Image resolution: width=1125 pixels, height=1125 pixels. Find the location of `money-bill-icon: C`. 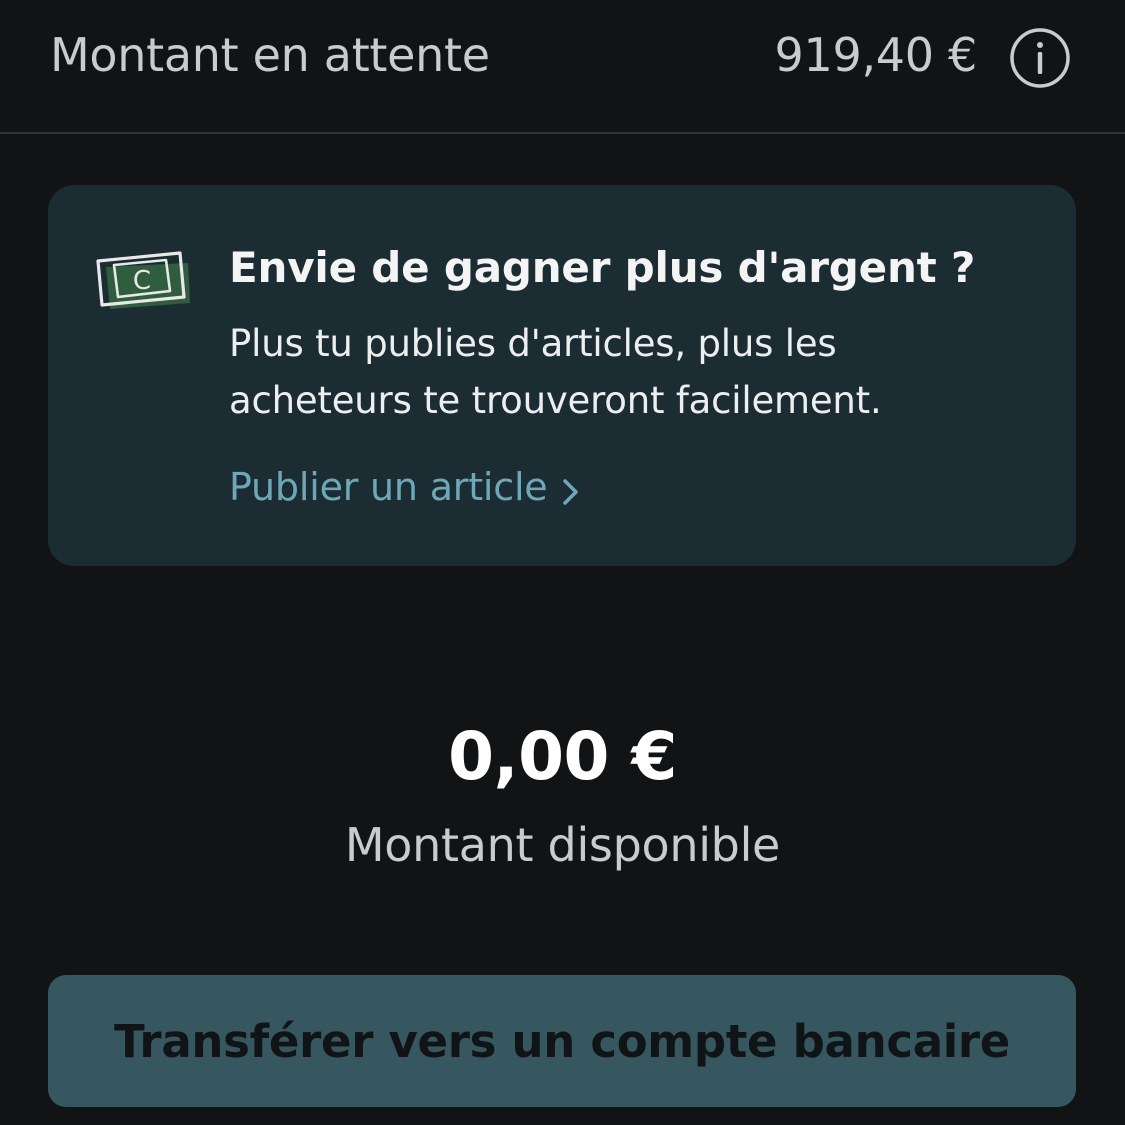

money-bill-icon: C is located at coordinates (144, 279).